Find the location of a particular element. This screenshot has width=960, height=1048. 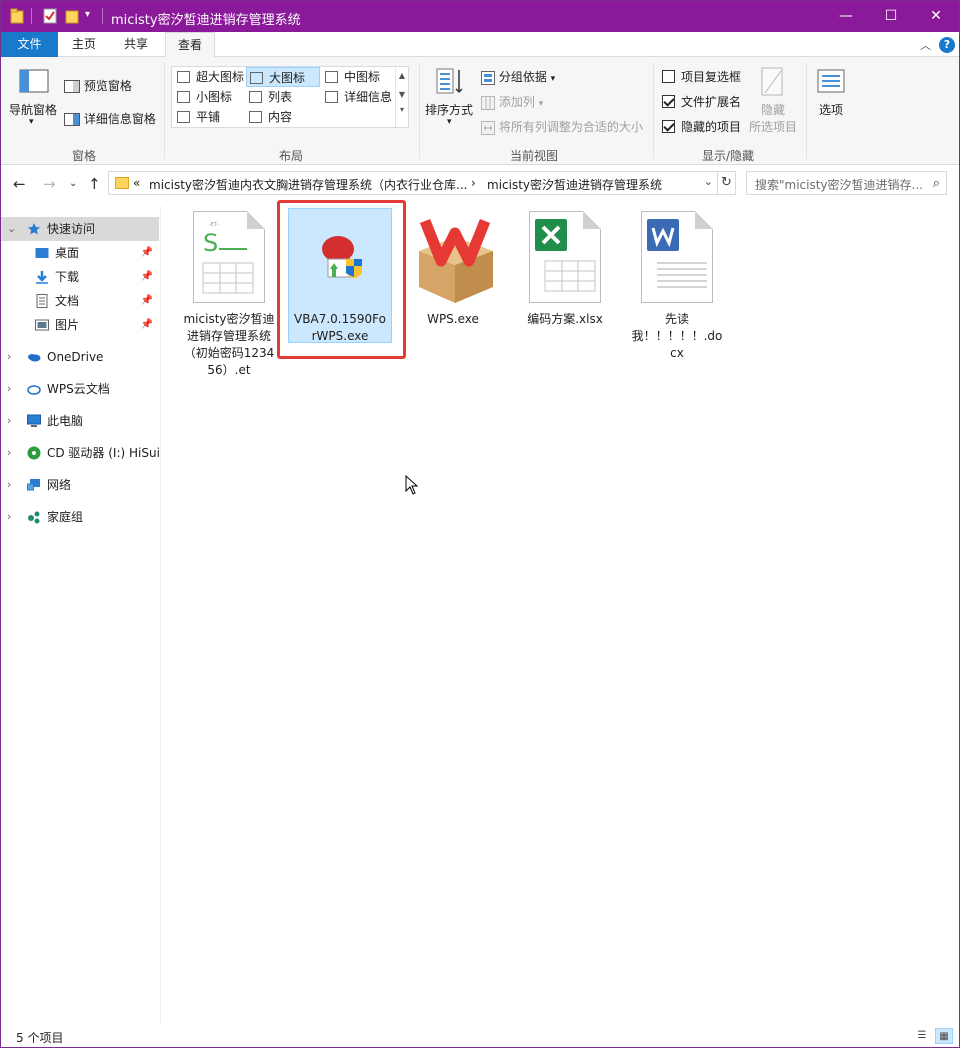

nav-documents: 文档 📌 is located at coordinates (80, 301).